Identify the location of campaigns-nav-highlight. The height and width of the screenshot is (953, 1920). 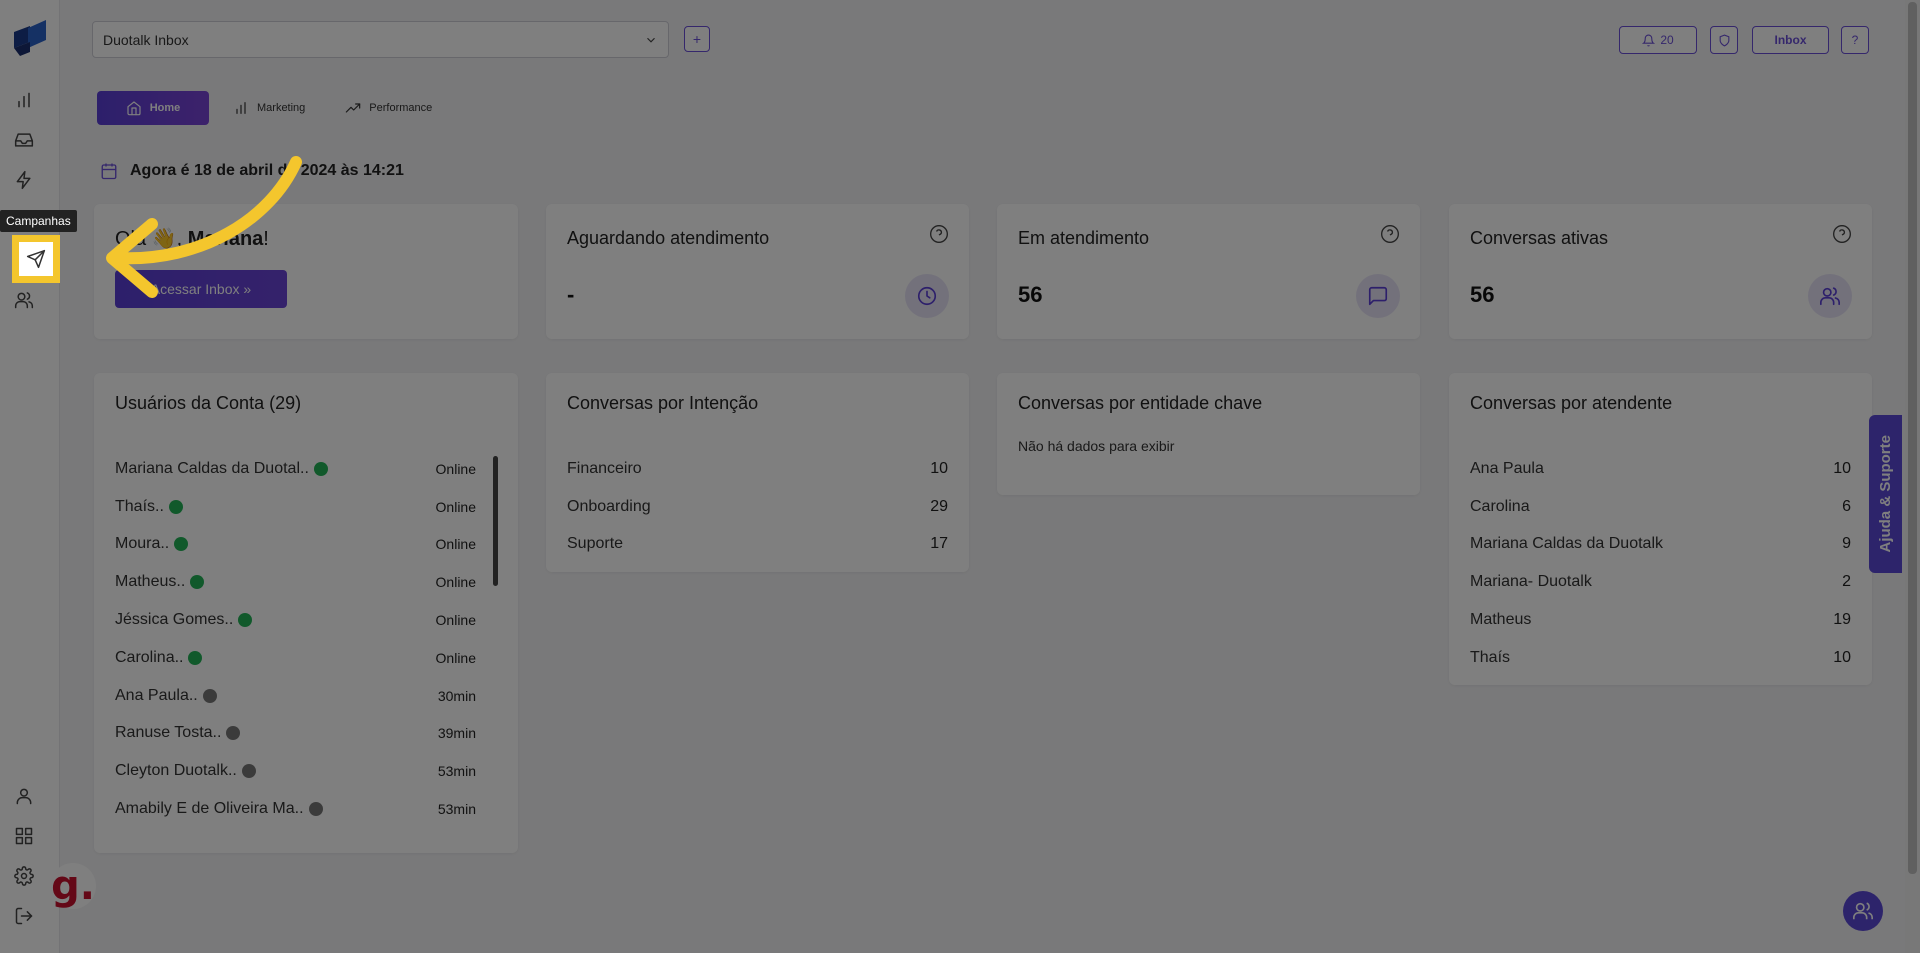
(36, 259).